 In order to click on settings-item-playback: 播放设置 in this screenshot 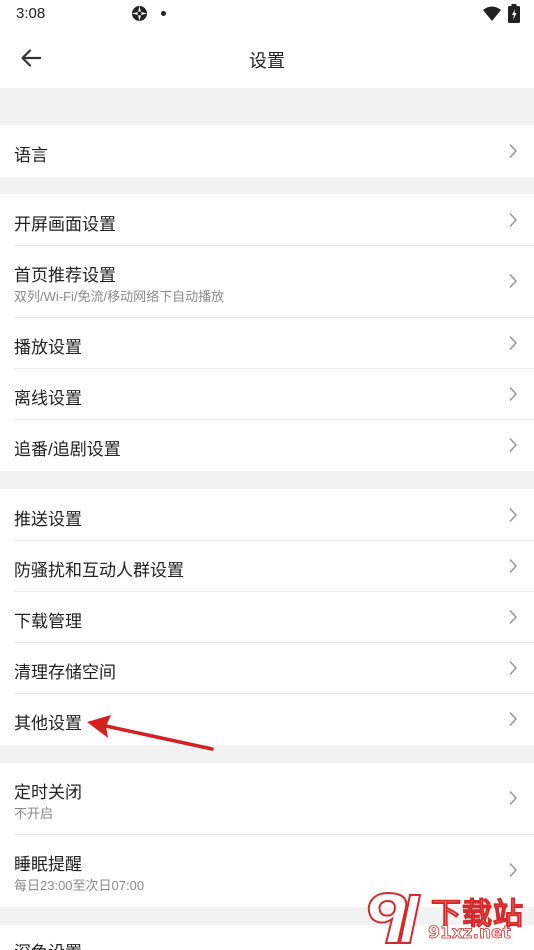, I will do `click(267, 343)`.